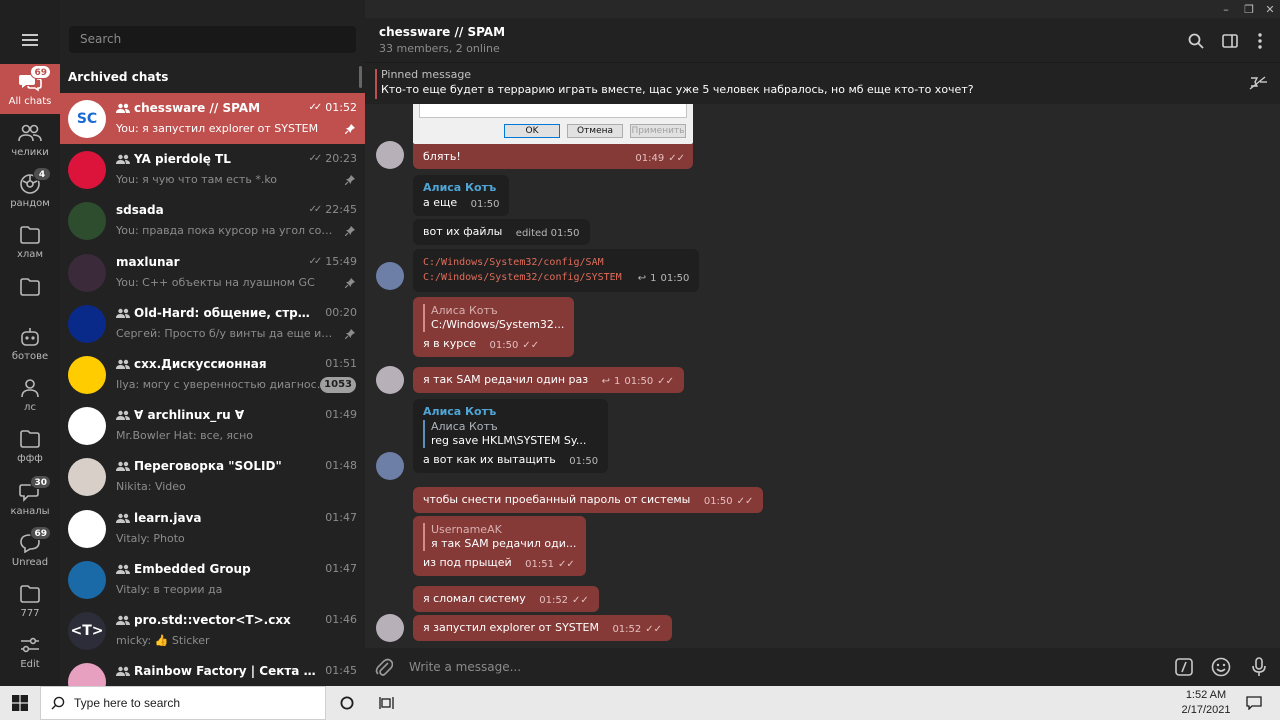  I want to click on sidebar-panel-icon, so click(1230, 41).